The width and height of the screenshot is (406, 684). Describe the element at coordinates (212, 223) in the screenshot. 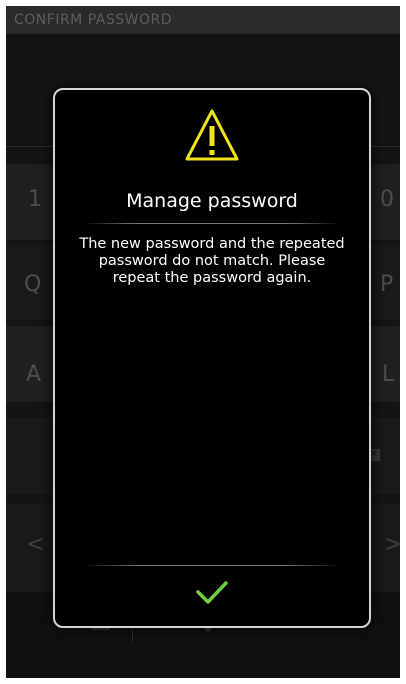

I see `title-divider` at that location.